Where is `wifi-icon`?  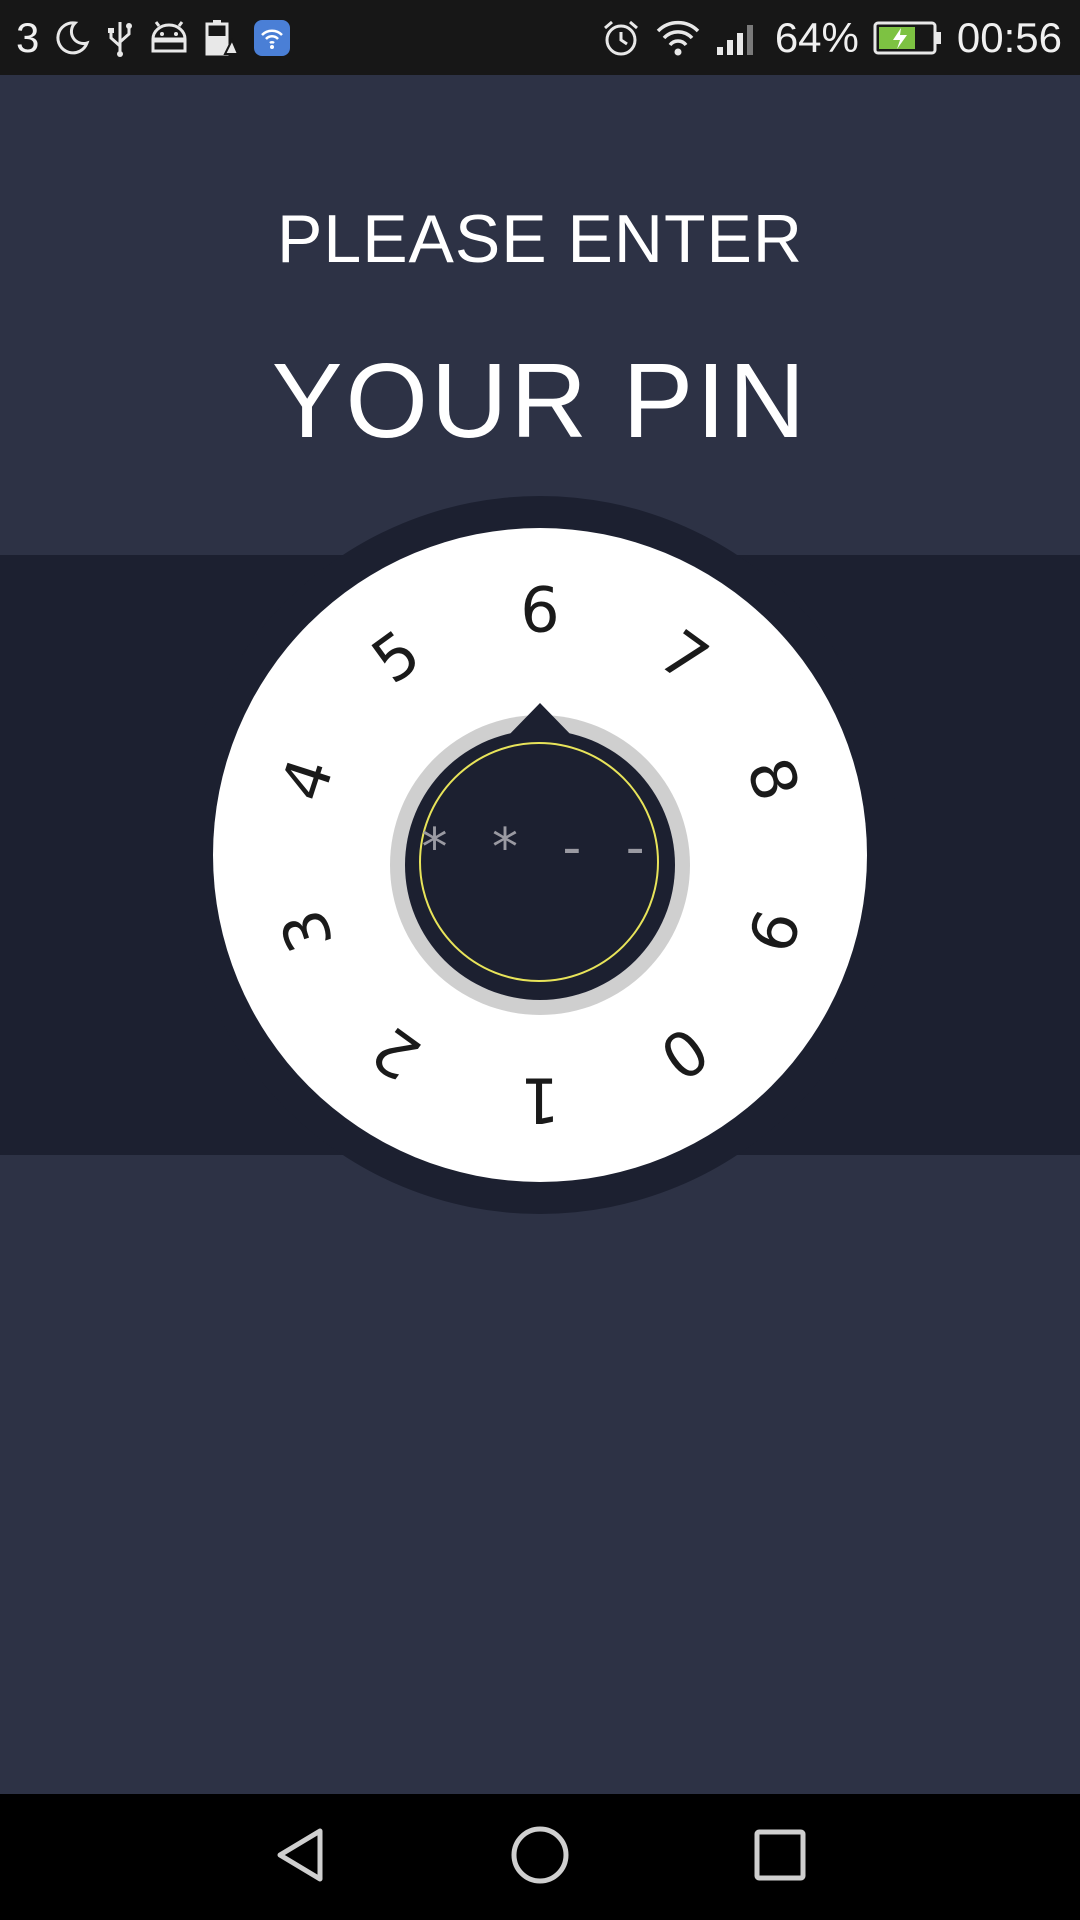
wifi-icon is located at coordinates (678, 38).